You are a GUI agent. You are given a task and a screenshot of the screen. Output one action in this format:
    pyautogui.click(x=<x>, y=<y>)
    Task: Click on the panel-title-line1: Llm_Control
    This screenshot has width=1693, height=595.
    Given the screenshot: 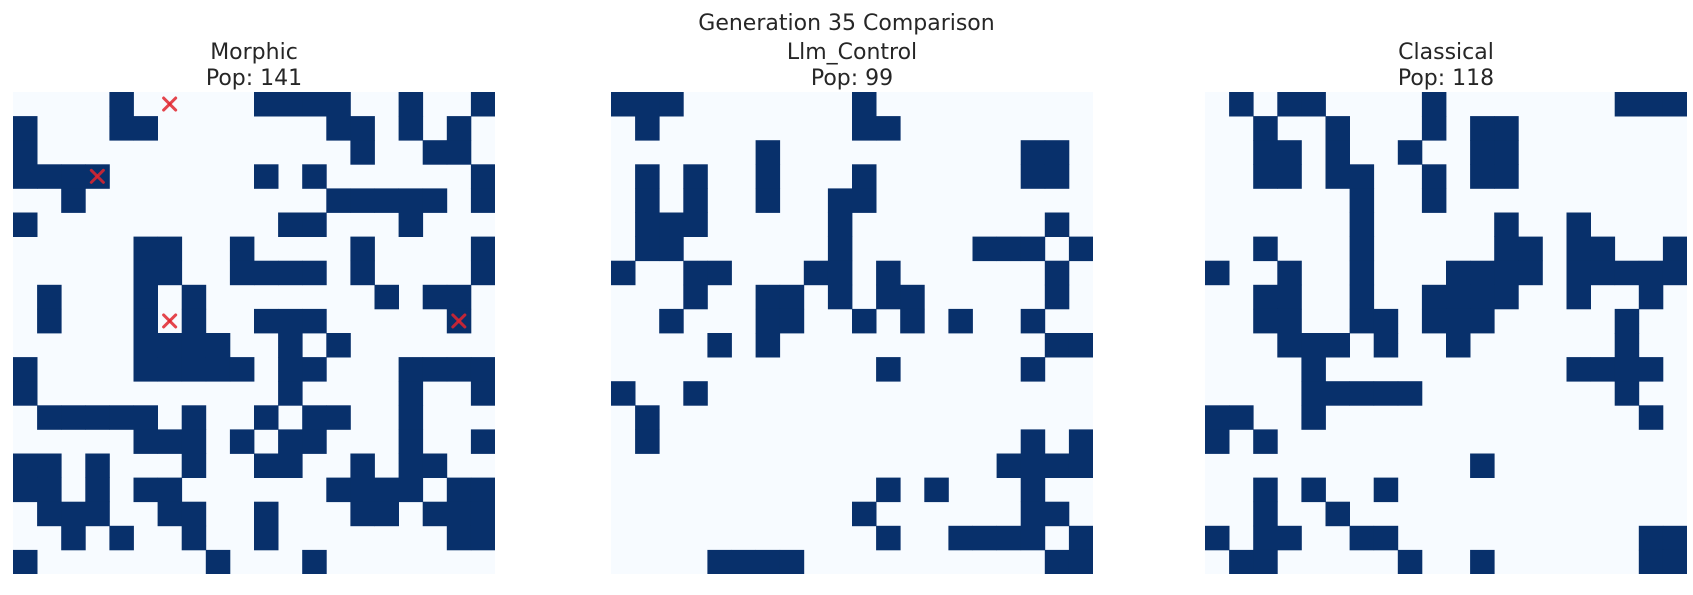 What is the action you would take?
    pyautogui.click(x=852, y=52)
    